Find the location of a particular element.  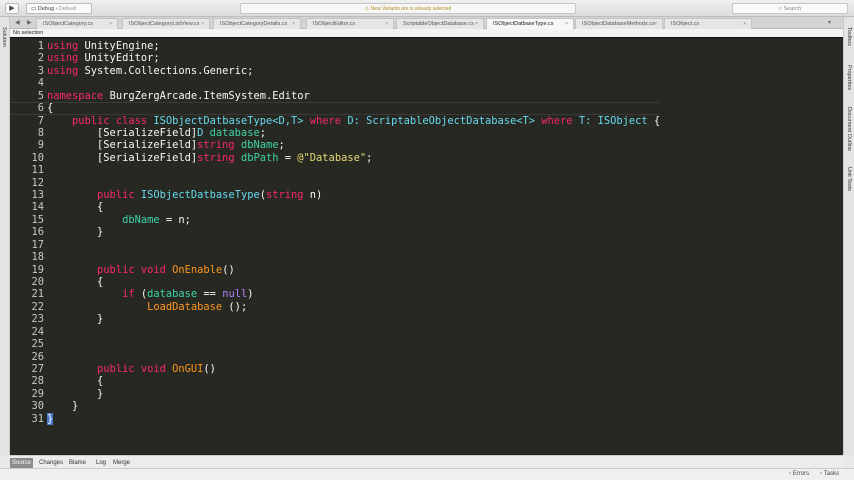

tab-label: ISObjectEditor.cs is located at coordinates (334, 24).